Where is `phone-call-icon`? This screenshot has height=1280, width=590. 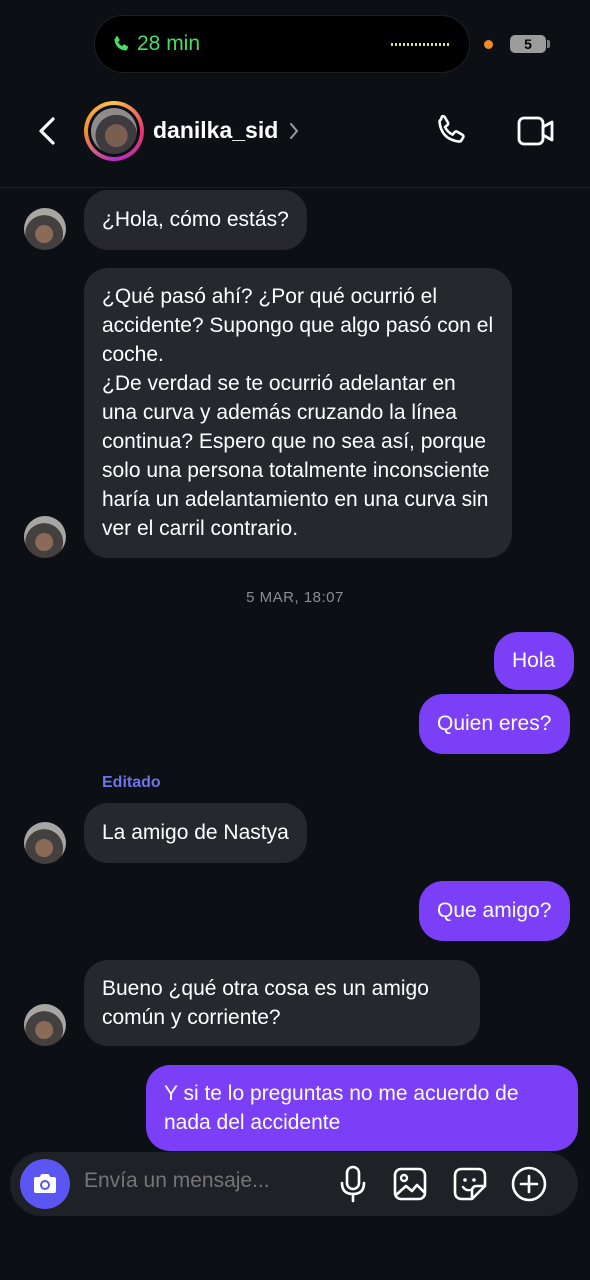 phone-call-icon is located at coordinates (452, 131).